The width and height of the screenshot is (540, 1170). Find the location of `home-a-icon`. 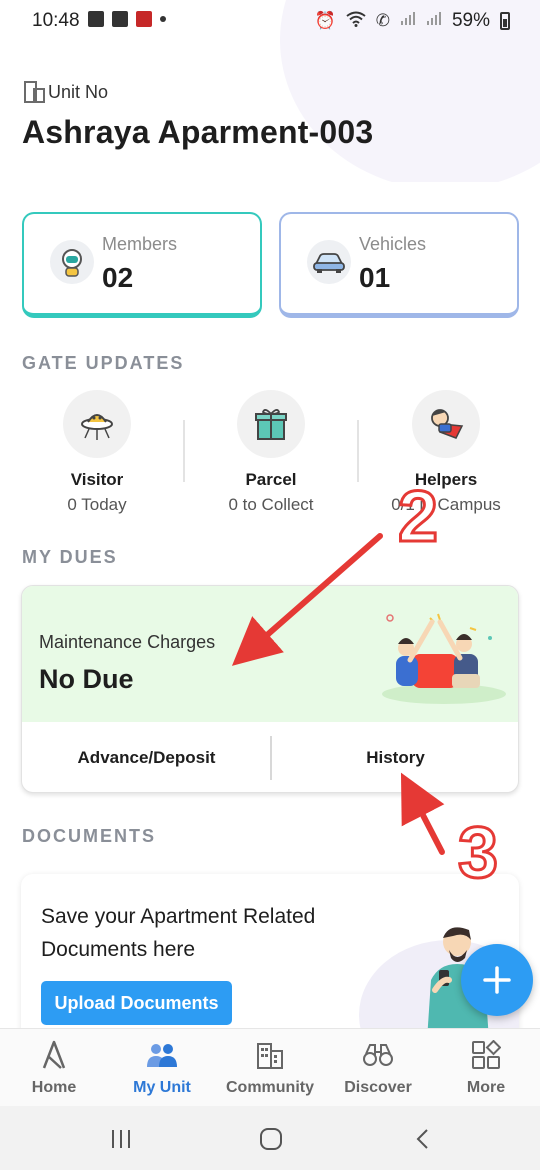

home-a-icon is located at coordinates (54, 1055).